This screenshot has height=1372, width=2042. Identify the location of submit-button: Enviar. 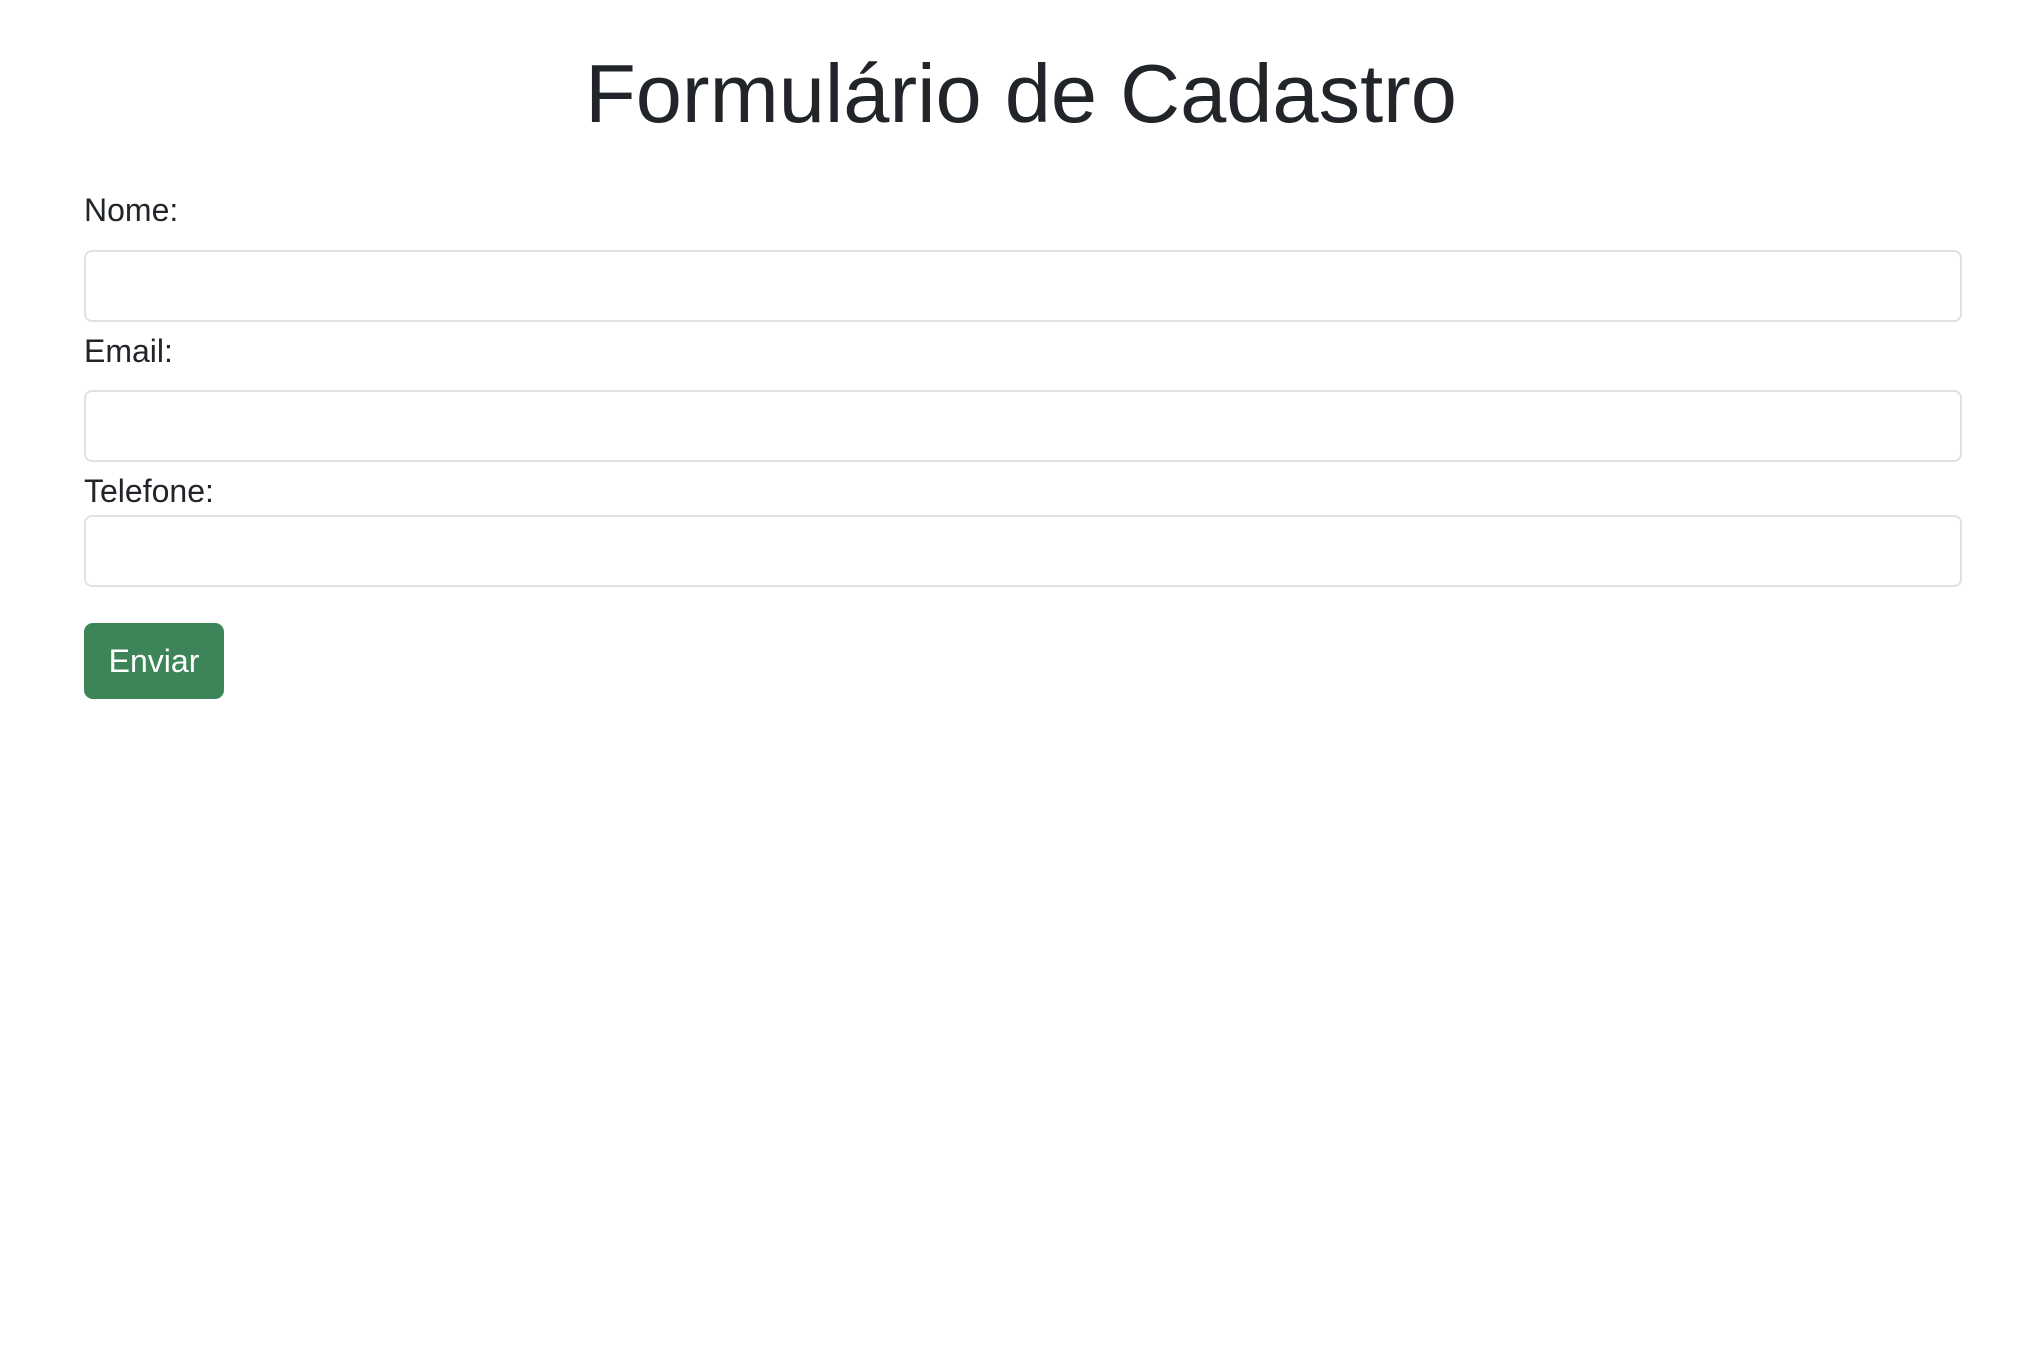
(154, 661).